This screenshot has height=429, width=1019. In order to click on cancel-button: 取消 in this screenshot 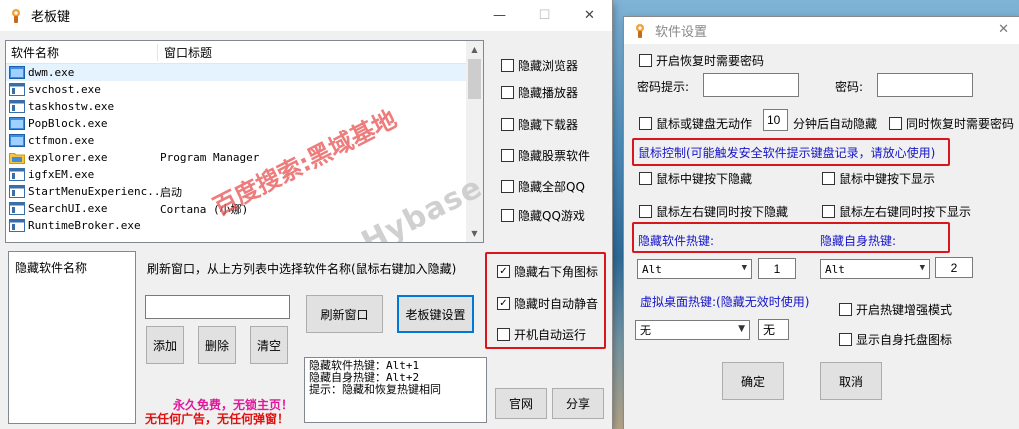, I will do `click(851, 381)`.